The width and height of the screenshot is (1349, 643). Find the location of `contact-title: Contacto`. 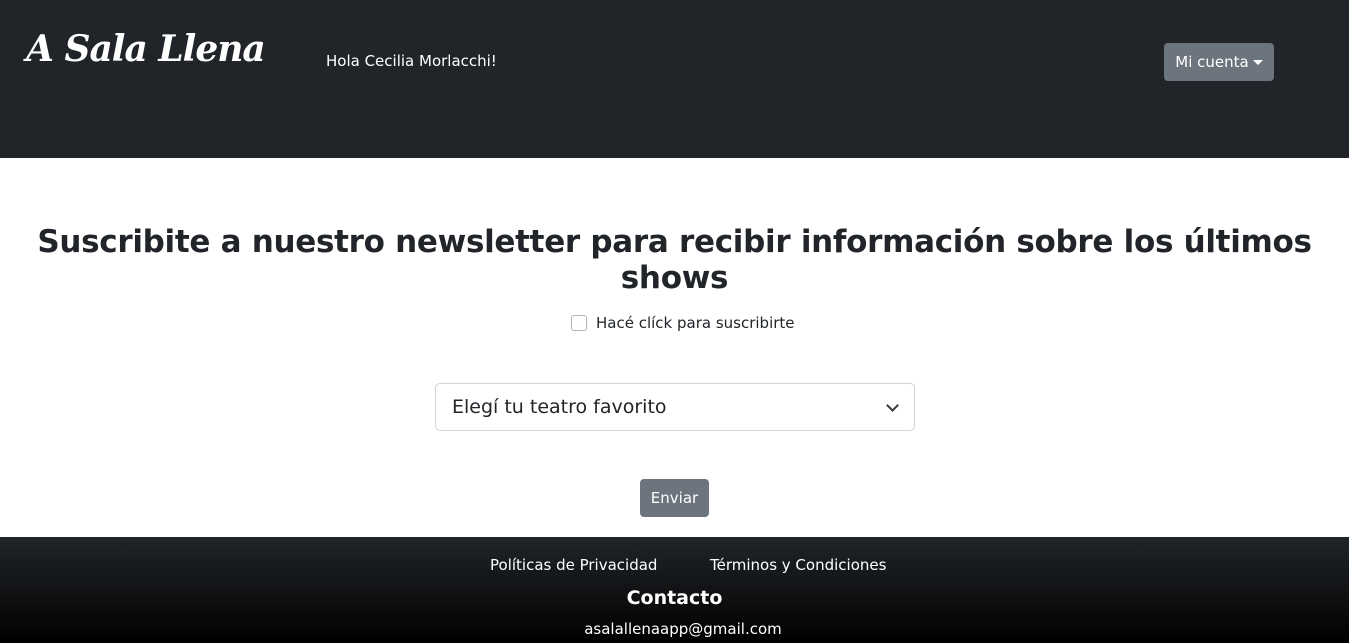

contact-title: Contacto is located at coordinates (674, 598).